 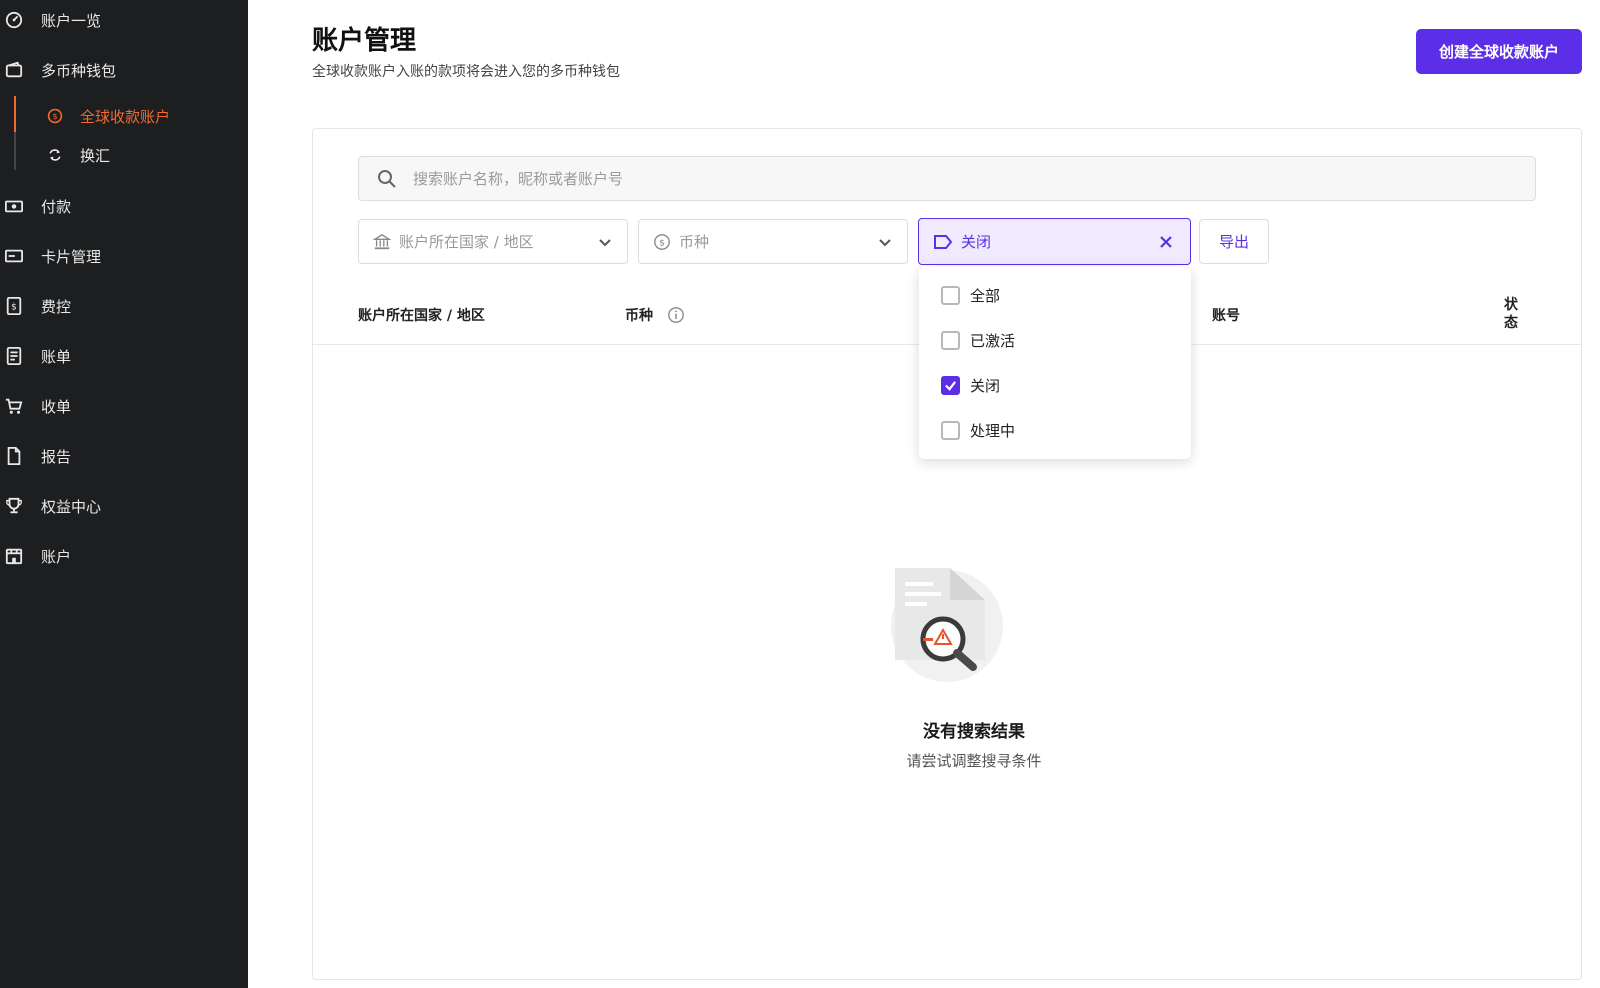 I want to click on search-icon, so click(x=387, y=178).